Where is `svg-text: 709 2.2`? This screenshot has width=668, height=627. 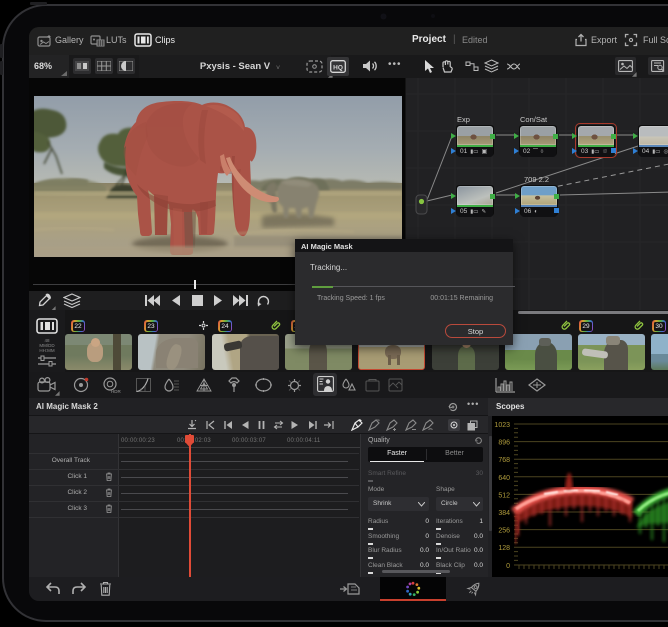 svg-text: 709 2.2 is located at coordinates (536, 179).